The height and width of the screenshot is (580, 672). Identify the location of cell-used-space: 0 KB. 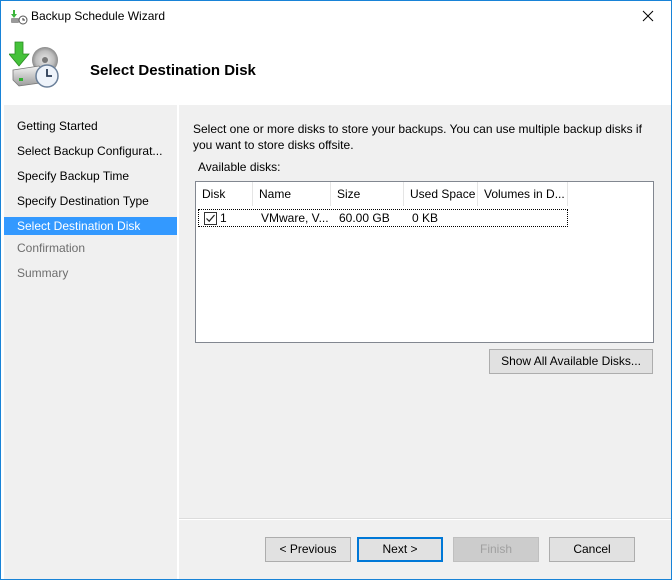
(425, 218).